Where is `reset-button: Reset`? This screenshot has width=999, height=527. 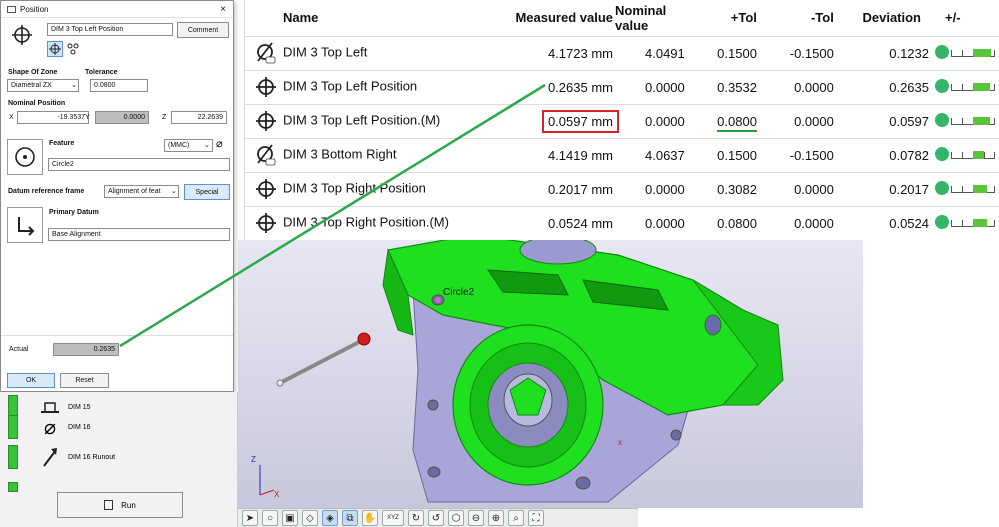
reset-button: Reset is located at coordinates (84, 380).